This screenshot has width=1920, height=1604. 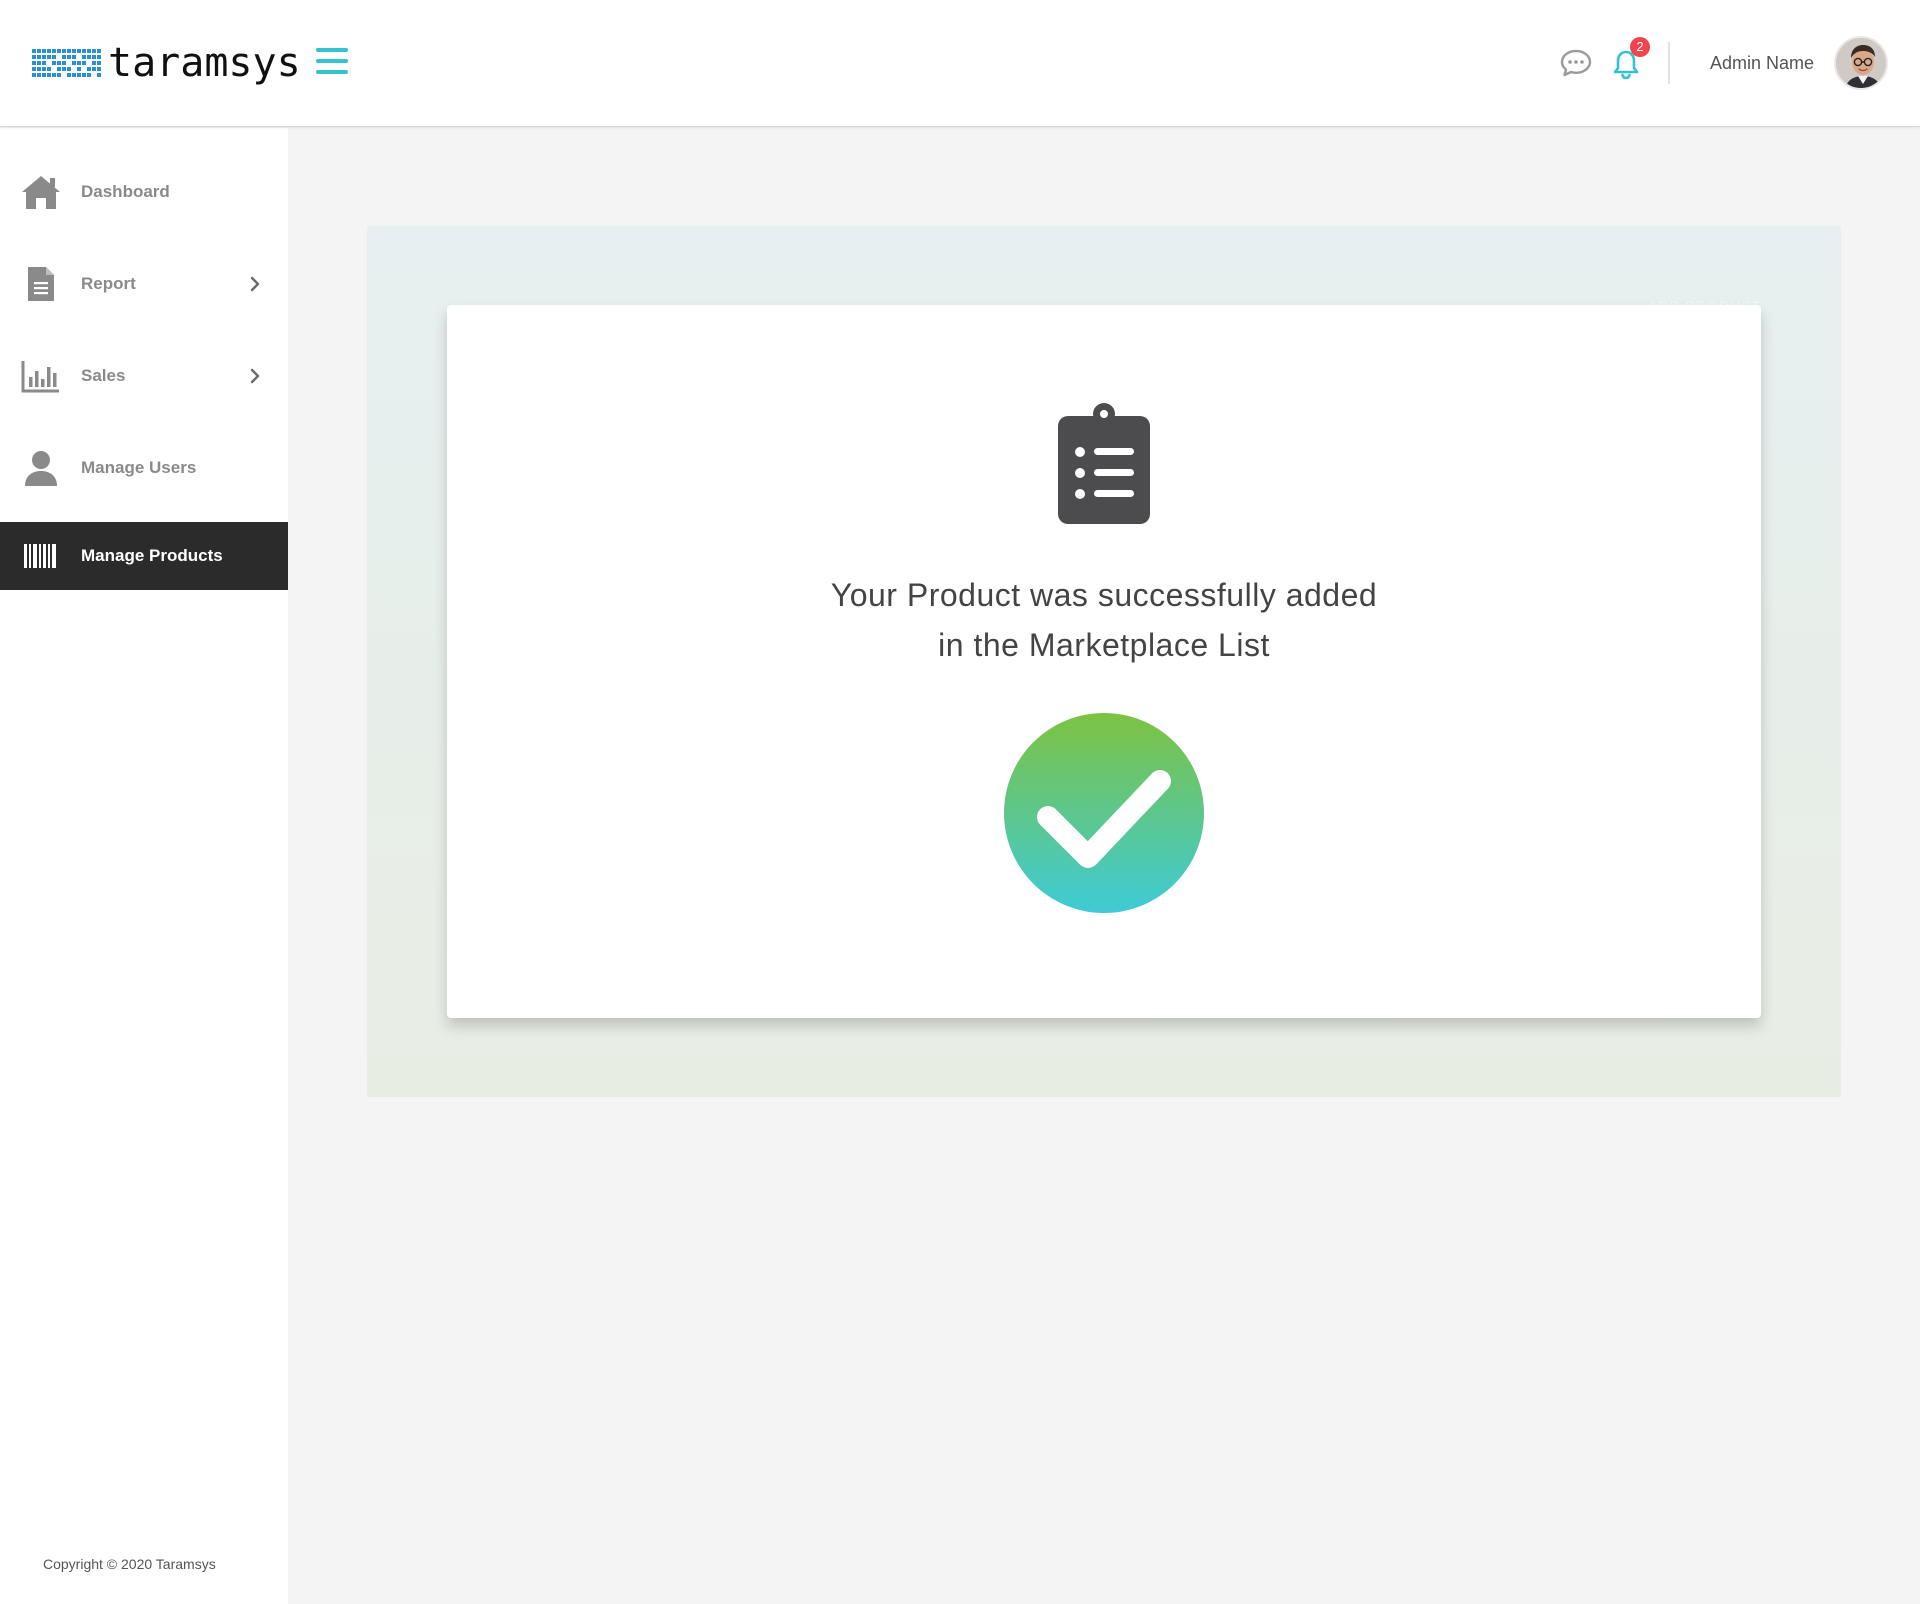 What do you see at coordinates (1669, 63) in the screenshot?
I see `header-divider` at bounding box center [1669, 63].